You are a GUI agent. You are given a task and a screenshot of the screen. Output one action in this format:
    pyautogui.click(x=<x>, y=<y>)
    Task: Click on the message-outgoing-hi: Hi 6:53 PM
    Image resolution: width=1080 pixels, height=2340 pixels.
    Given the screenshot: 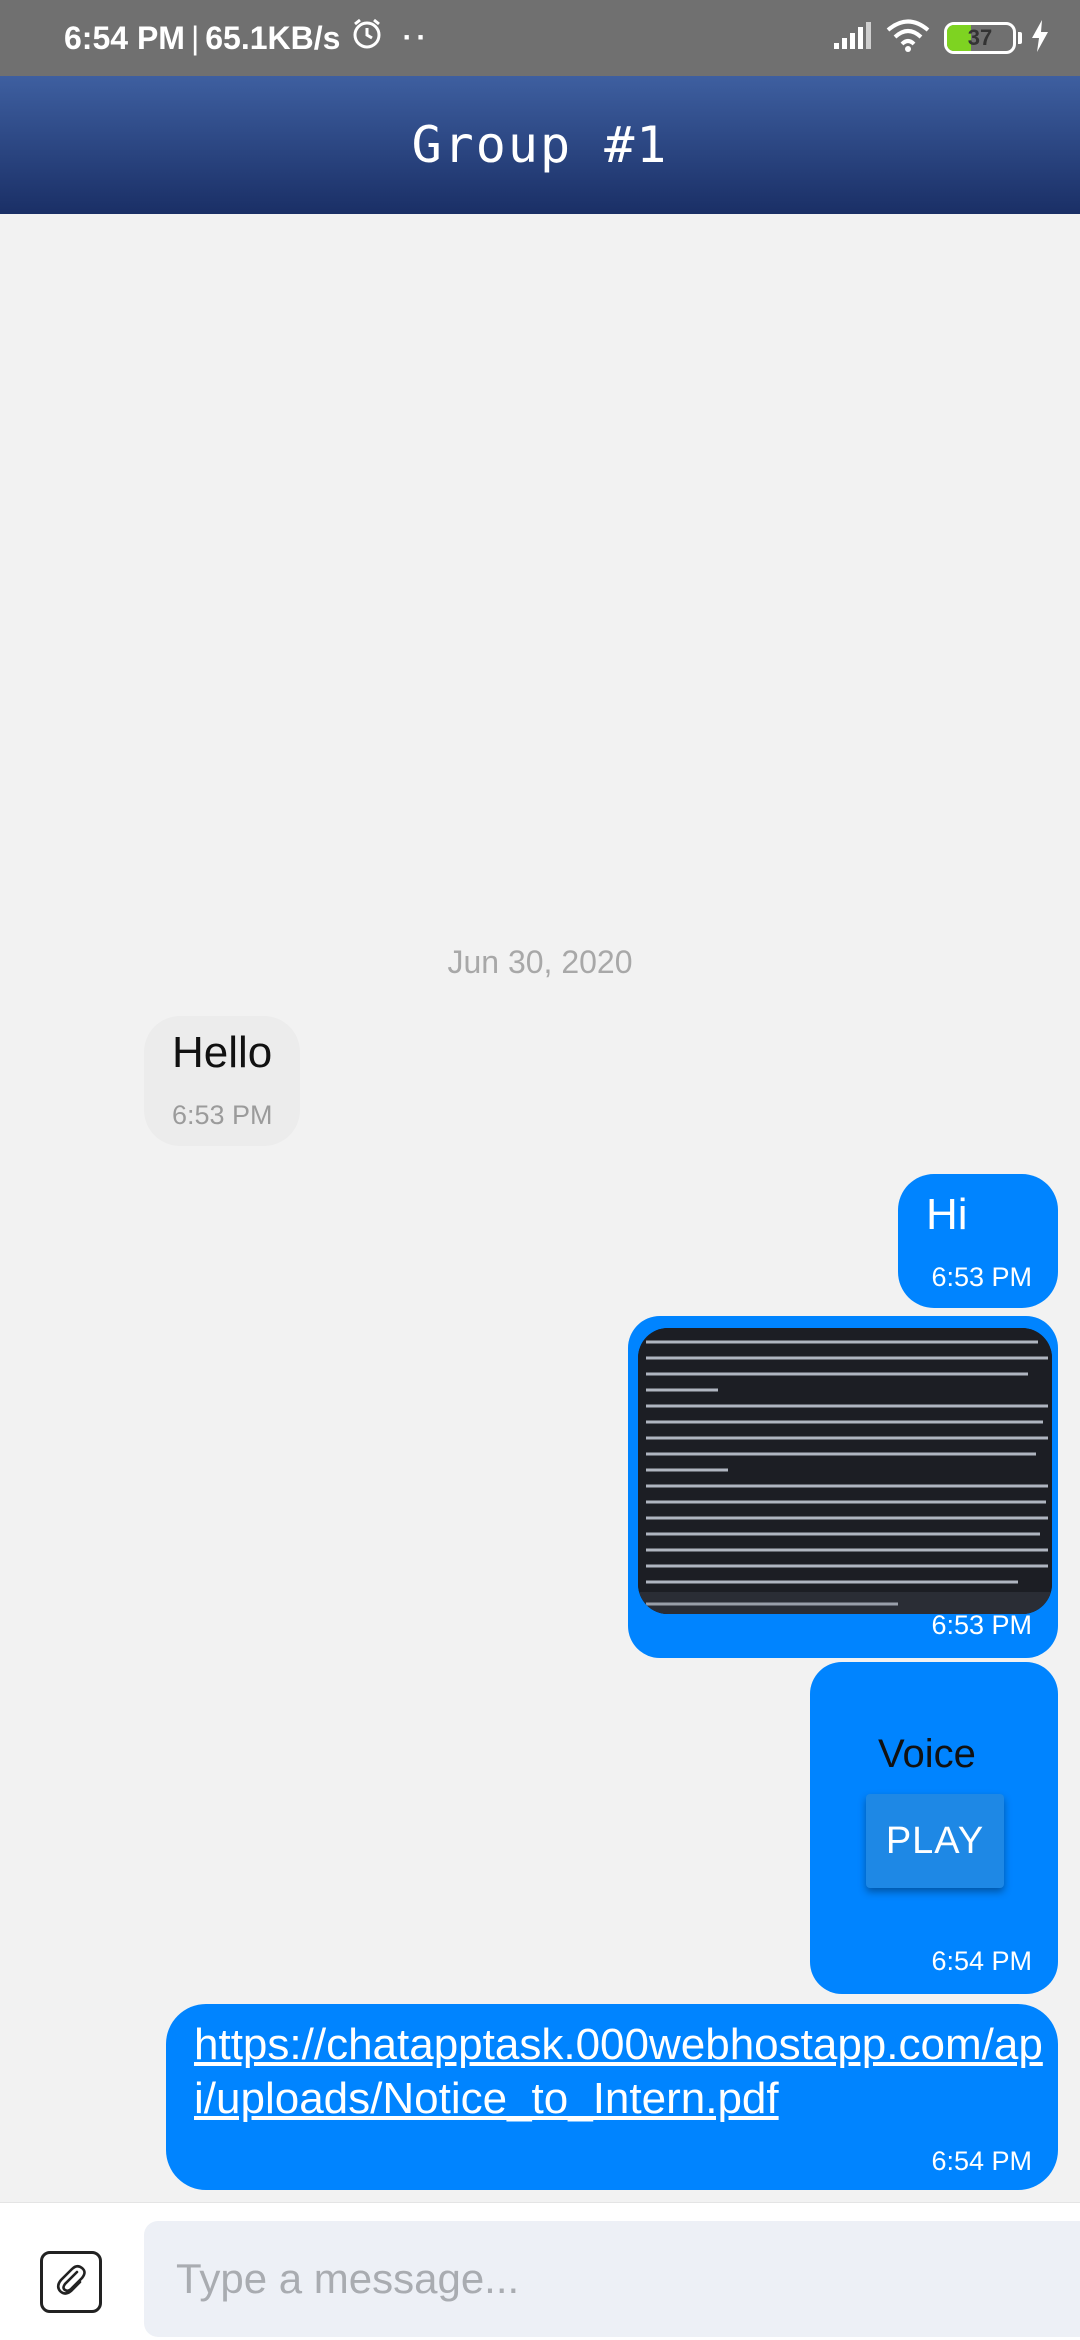 What is the action you would take?
    pyautogui.click(x=978, y=1241)
    